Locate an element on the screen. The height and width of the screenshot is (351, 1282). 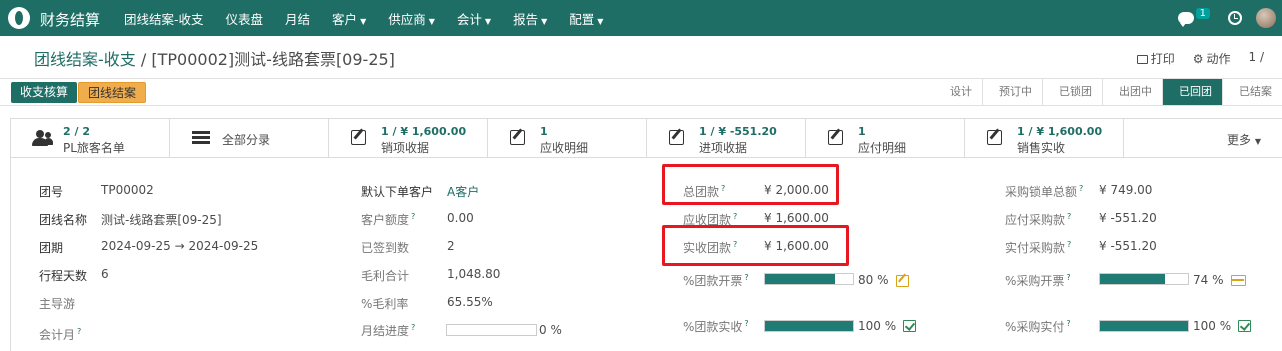
paid-value: ¥ -551.20 is located at coordinates (1128, 246).